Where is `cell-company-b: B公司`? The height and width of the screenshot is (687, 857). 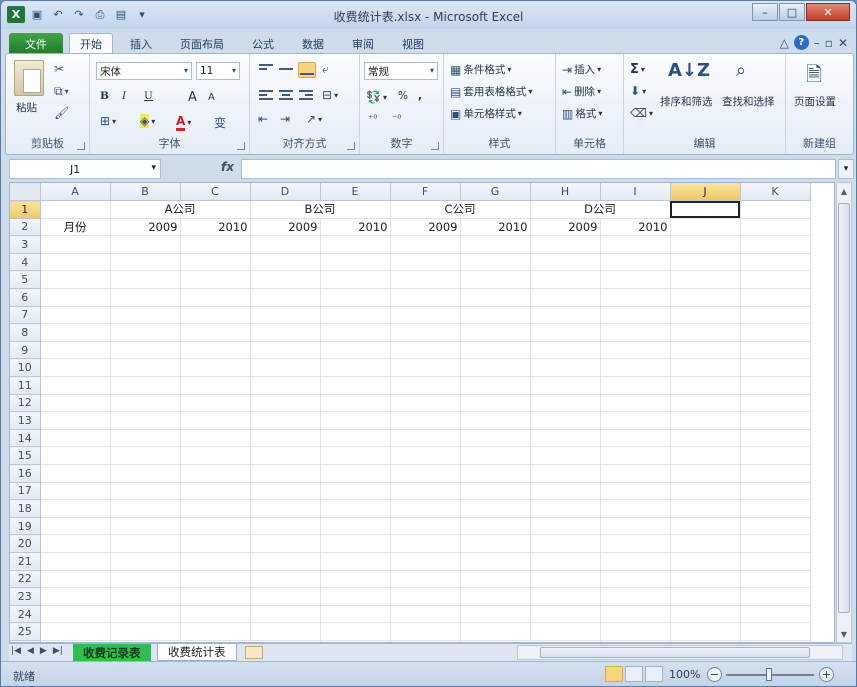
cell-company-b: B公司 is located at coordinates (320, 209).